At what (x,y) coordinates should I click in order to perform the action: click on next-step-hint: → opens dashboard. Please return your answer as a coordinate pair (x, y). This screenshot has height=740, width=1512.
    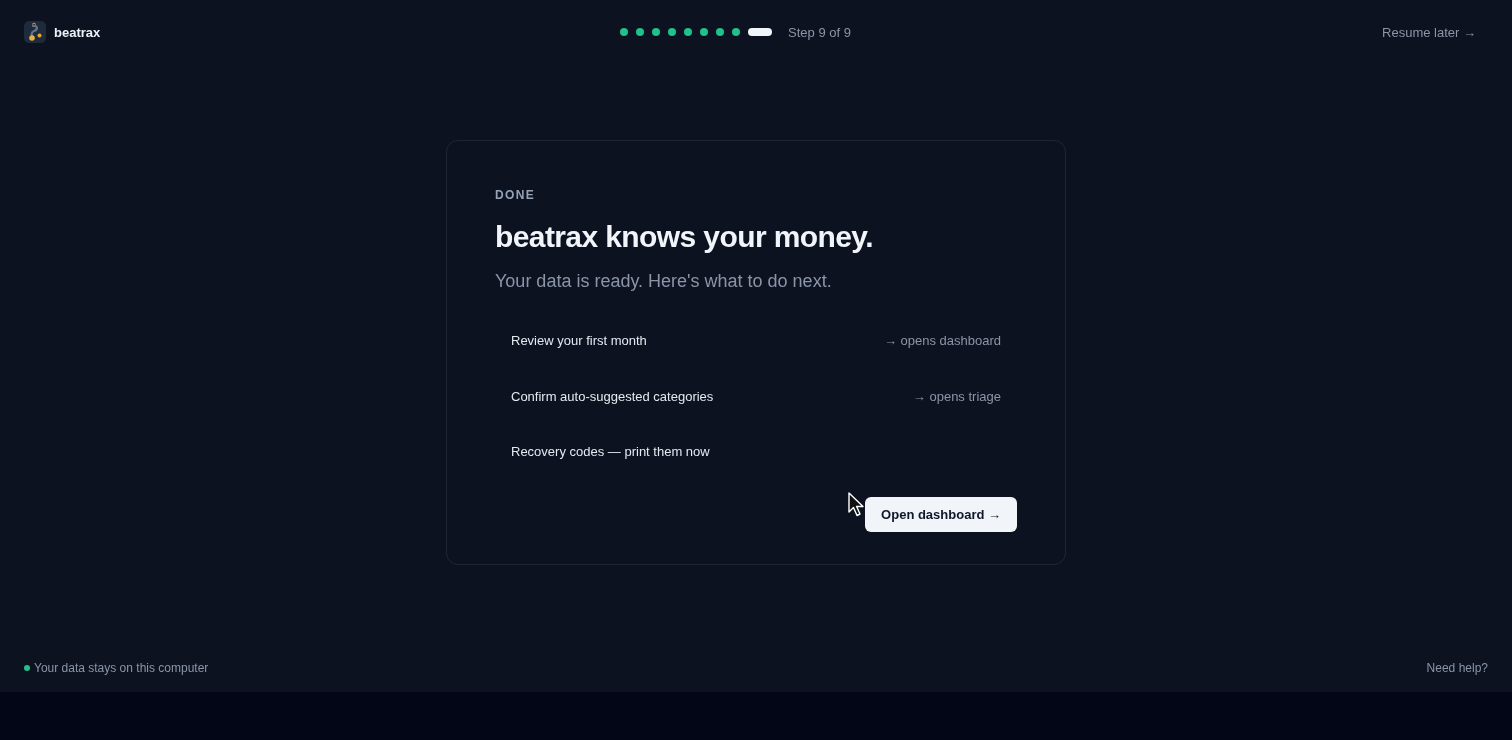
    Looking at the image, I should click on (942, 341).